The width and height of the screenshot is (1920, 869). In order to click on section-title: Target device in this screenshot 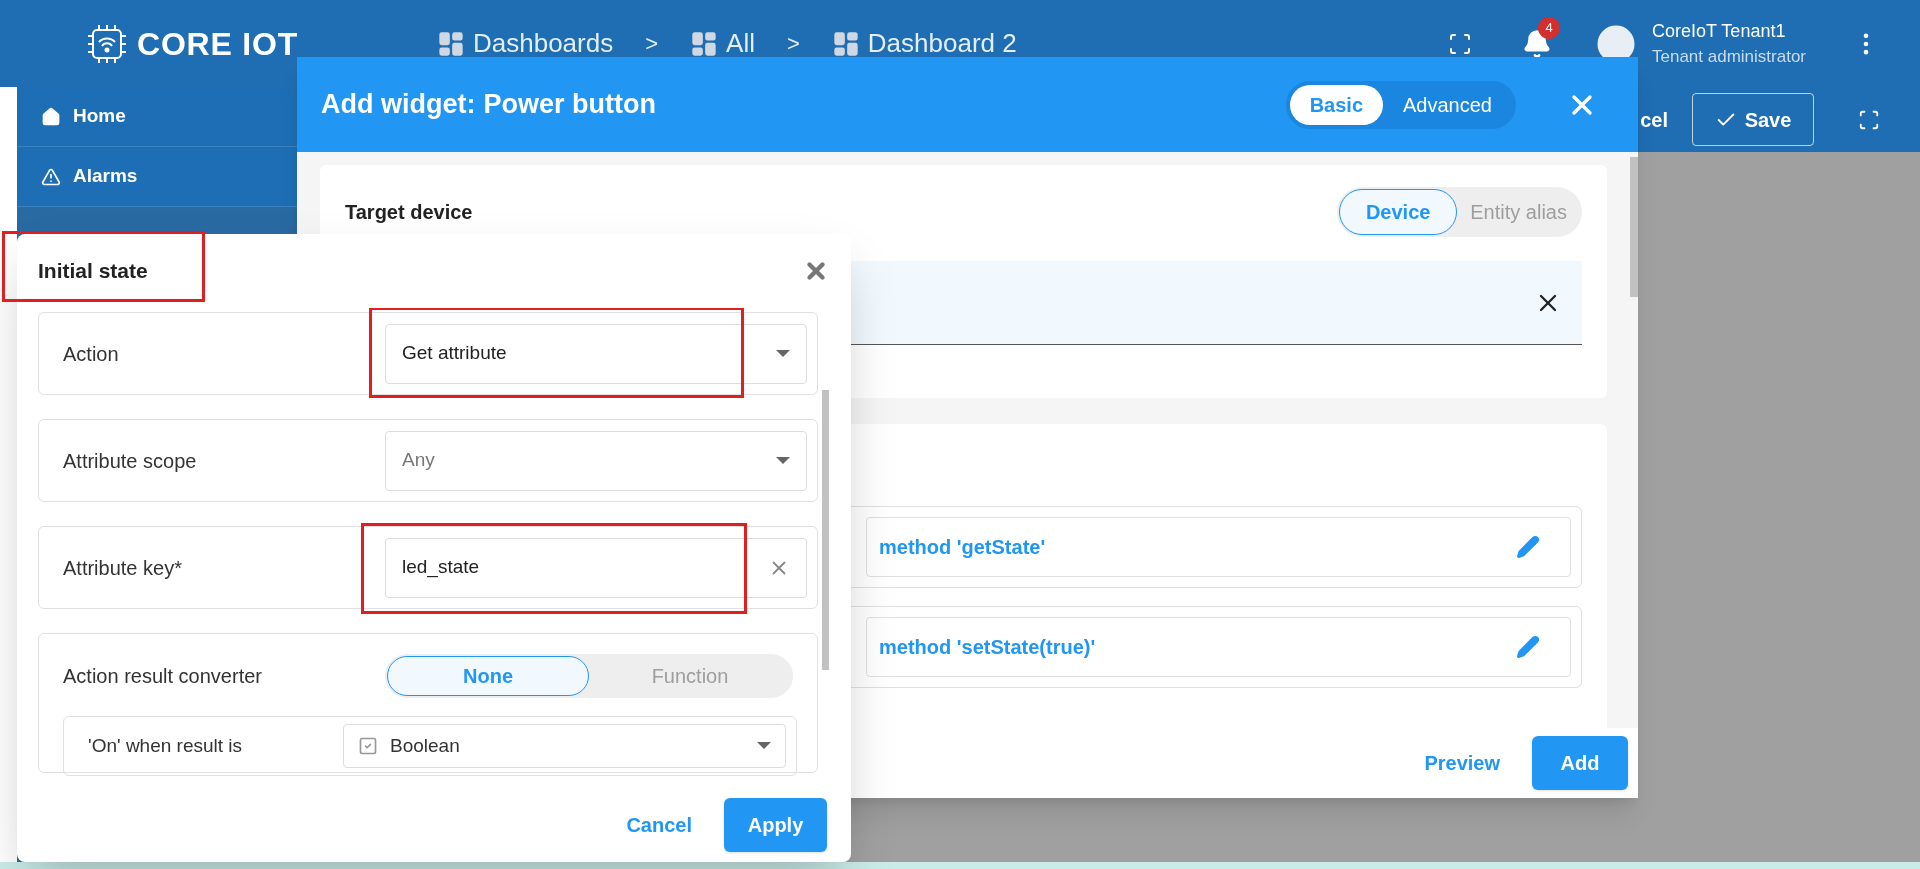, I will do `click(409, 212)`.